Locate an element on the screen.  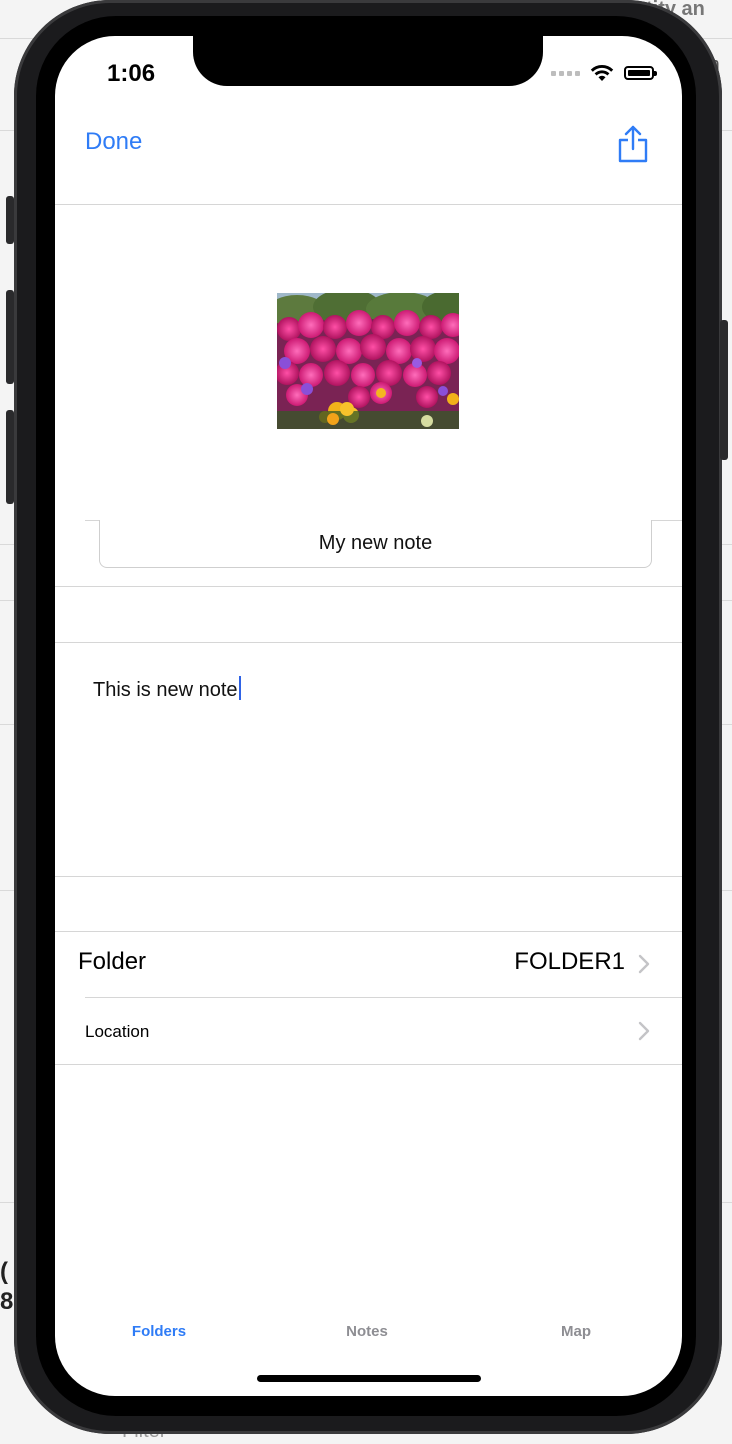
volume-down-button is located at coordinates (10, 457).